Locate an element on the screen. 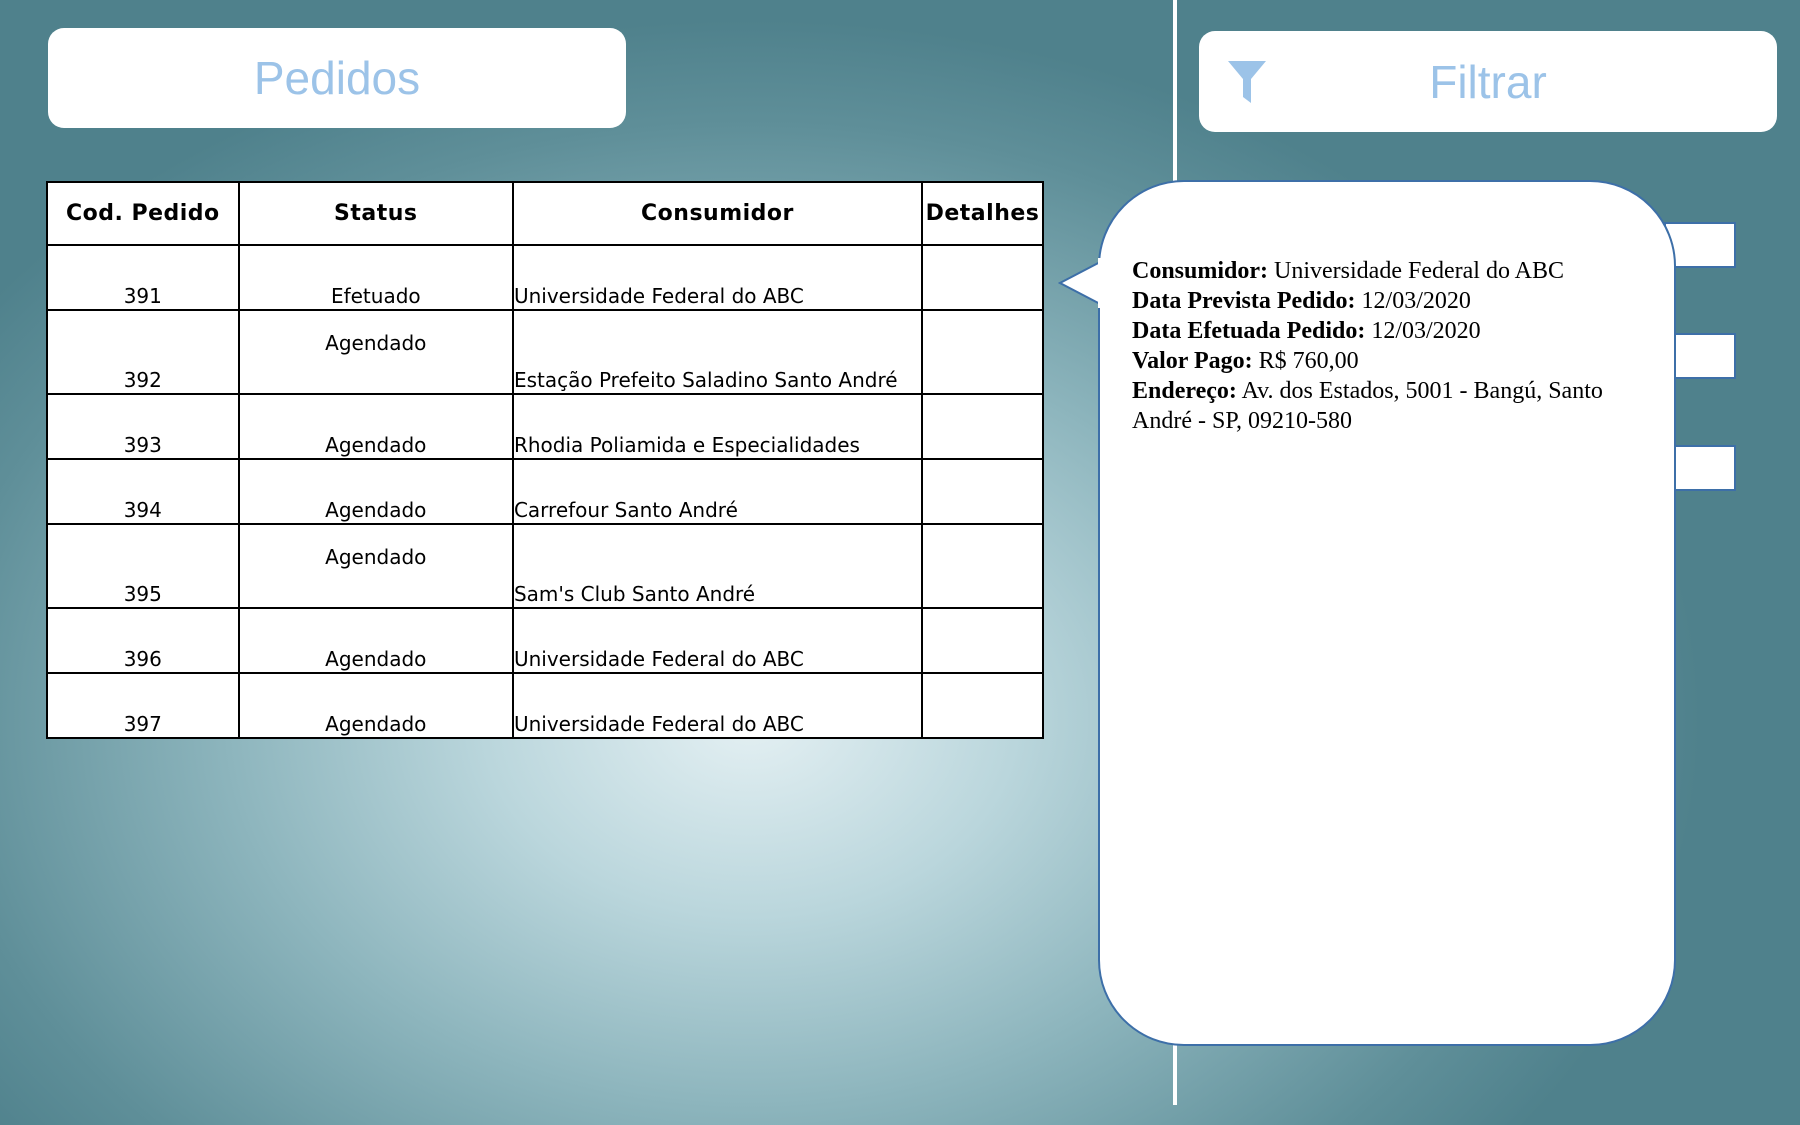  consumidor-label: Consumidor: is located at coordinates (1200, 271).